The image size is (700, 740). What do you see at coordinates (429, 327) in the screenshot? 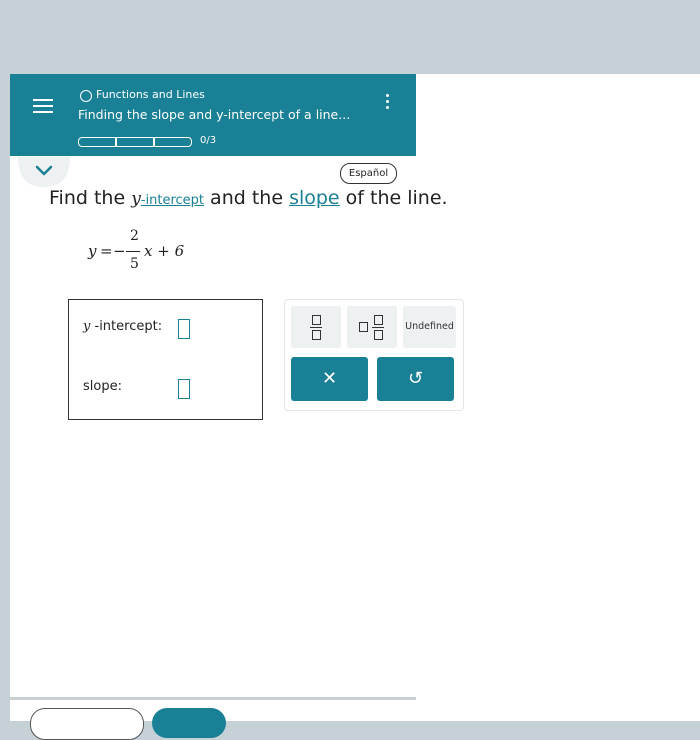
I see `undefined-key: Undefined` at bounding box center [429, 327].